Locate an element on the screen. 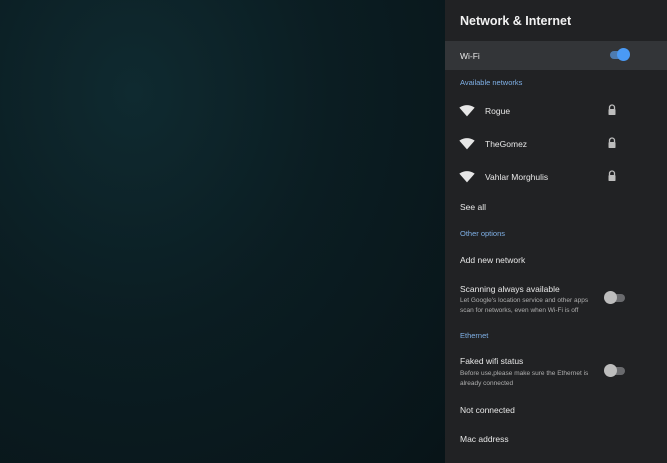 This screenshot has width=667, height=463. add-network-label: Add new network is located at coordinates (493, 260).